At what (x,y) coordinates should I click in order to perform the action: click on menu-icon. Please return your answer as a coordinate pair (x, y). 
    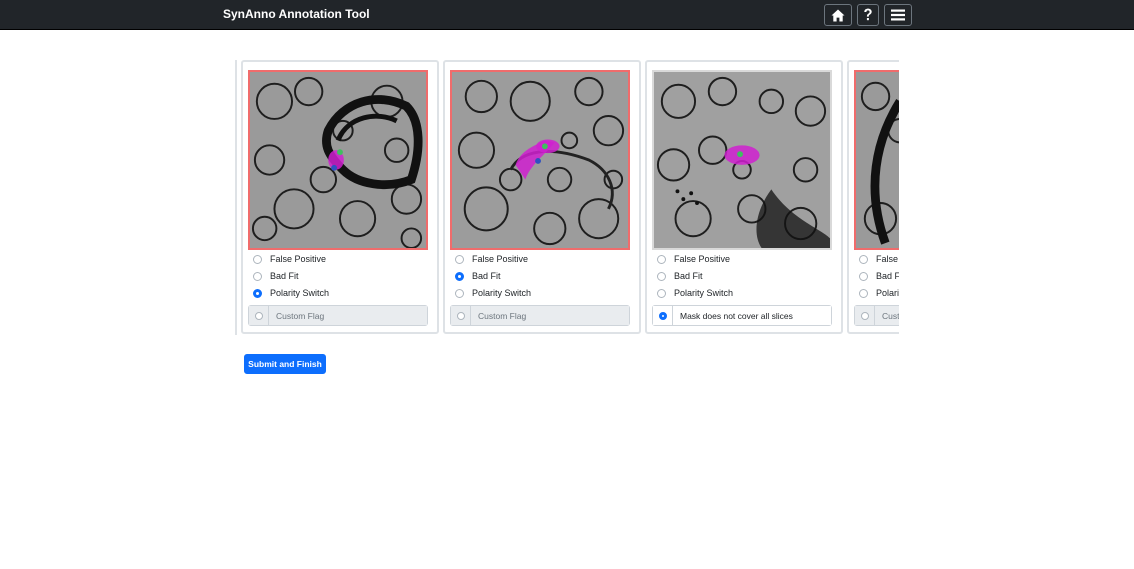
    Looking at the image, I should click on (898, 15).